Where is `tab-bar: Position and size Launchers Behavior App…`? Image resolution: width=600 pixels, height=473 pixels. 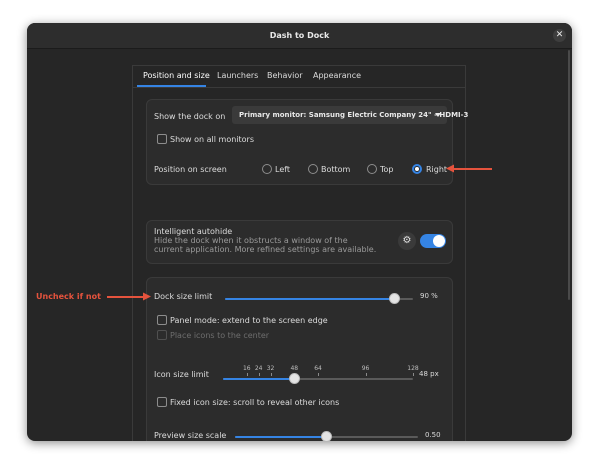 tab-bar: Position and size Launchers Behavior App… is located at coordinates (299, 77).